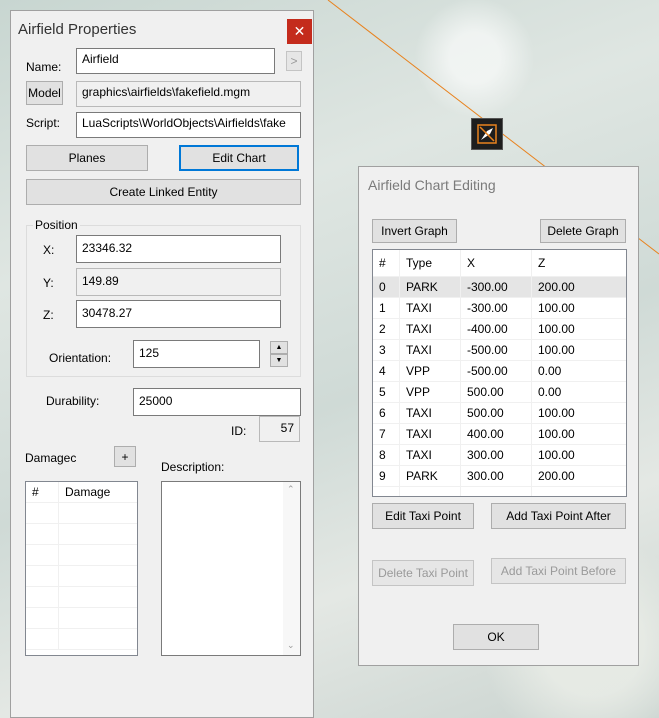  I want to click on row-x: 400.00, so click(496, 434).